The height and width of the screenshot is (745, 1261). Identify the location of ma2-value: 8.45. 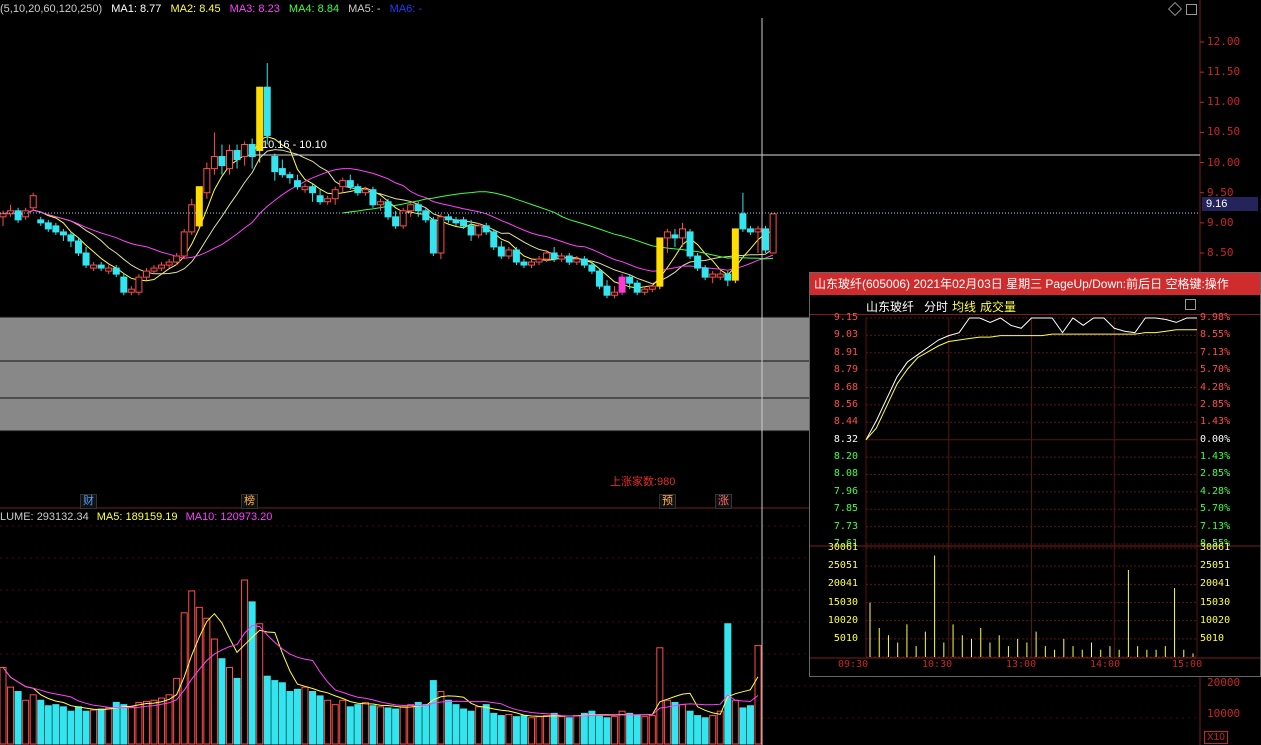
(210, 9).